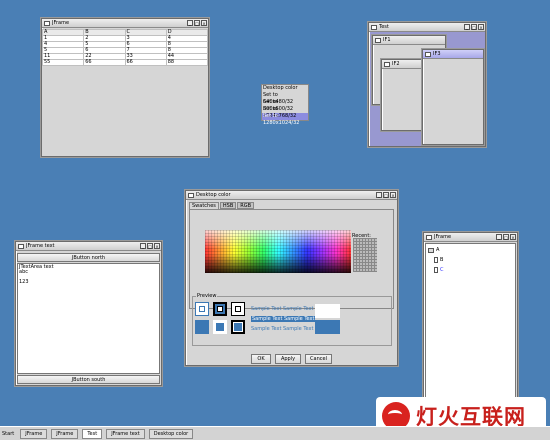 This screenshot has height=440, width=550. What do you see at coordinates (291, 195) in the screenshot?
I see `title-bar: Desktop color _ □ ×` at bounding box center [291, 195].